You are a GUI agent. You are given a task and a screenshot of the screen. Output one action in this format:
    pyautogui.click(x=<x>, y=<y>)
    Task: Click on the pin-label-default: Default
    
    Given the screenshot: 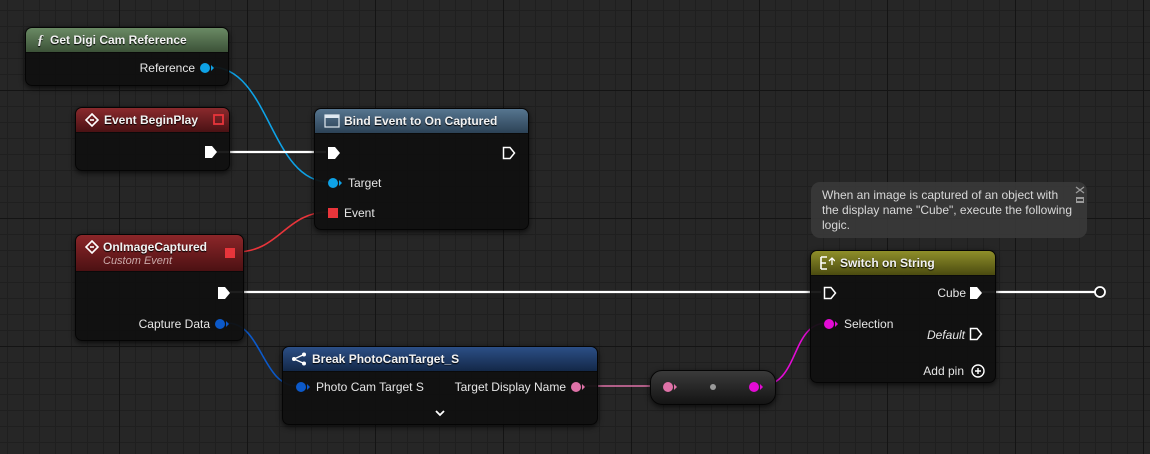 What is the action you would take?
    pyautogui.click(x=945, y=335)
    